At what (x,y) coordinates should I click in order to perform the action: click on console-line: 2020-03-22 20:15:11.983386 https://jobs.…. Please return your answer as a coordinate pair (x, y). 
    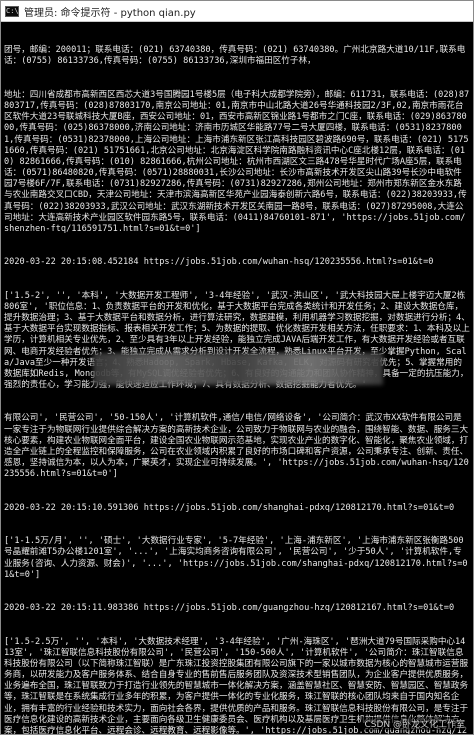
    Looking at the image, I should click on (229, 608).